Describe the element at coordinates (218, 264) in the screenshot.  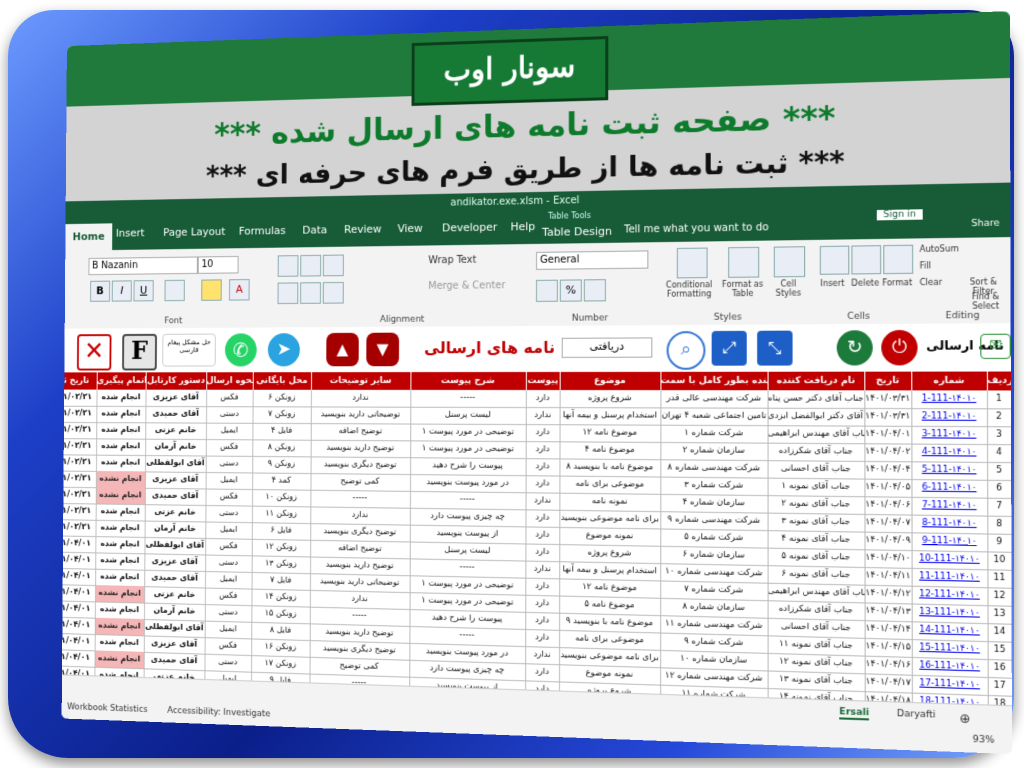
I see `font-size-dropdown: 10` at that location.